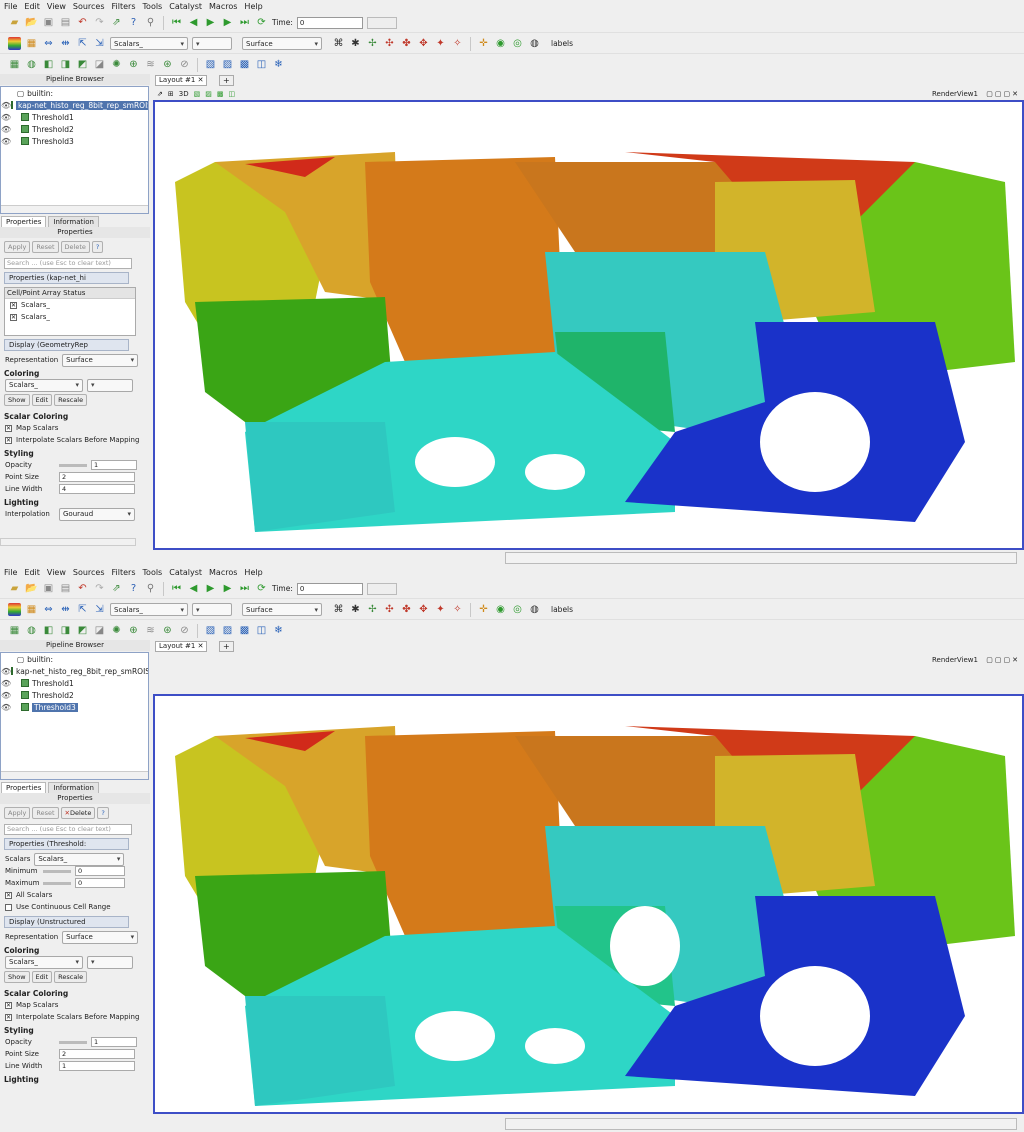 Image resolution: width=1024 pixels, height=1132 pixels. What do you see at coordinates (31, 588) in the screenshot?
I see `open-folder-icon: 📂` at bounding box center [31, 588].